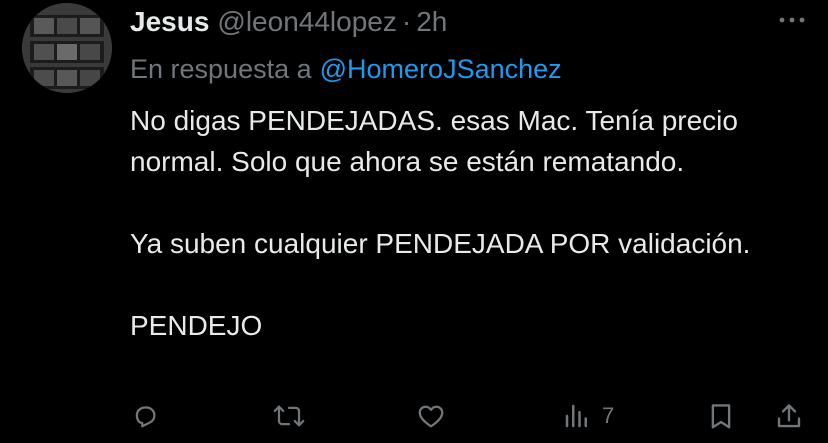 This screenshot has width=828, height=443. I want to click on bookmark-icon, so click(721, 416).